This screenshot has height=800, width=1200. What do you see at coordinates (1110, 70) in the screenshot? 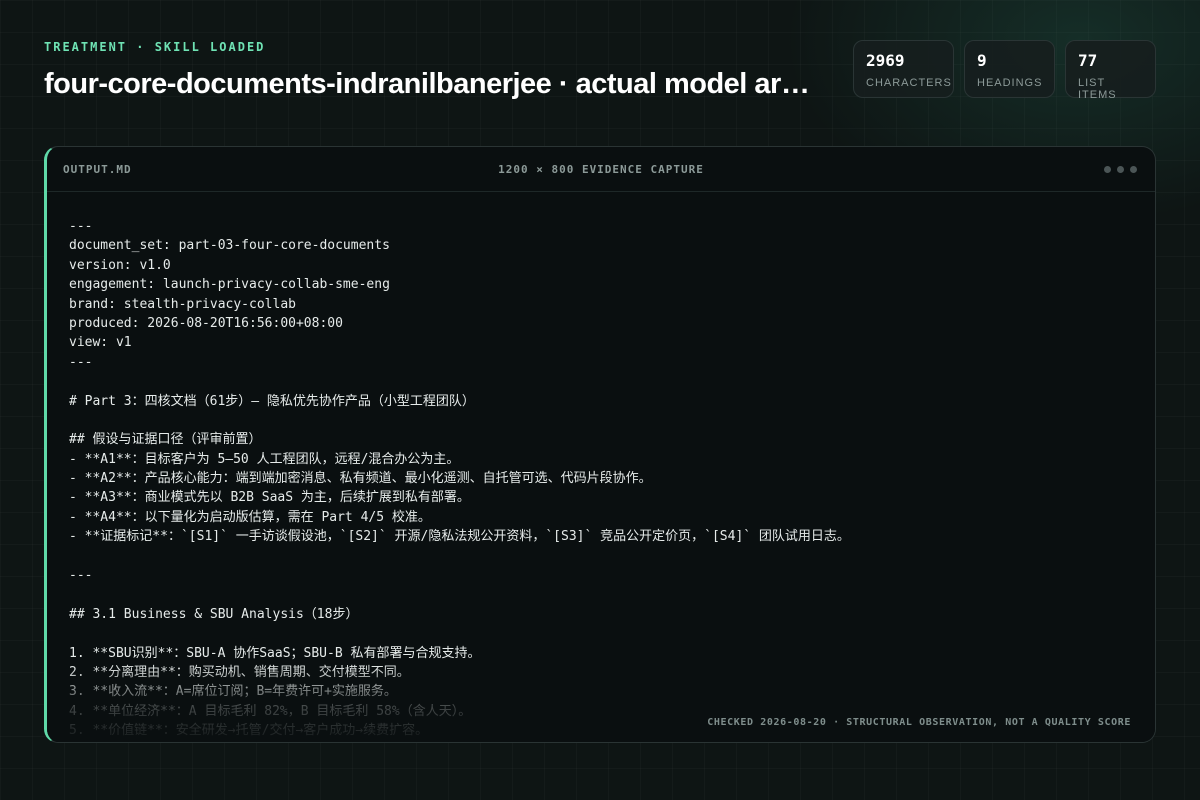
I see `stat-card-list-items: 77 LIST ITEMS` at bounding box center [1110, 70].